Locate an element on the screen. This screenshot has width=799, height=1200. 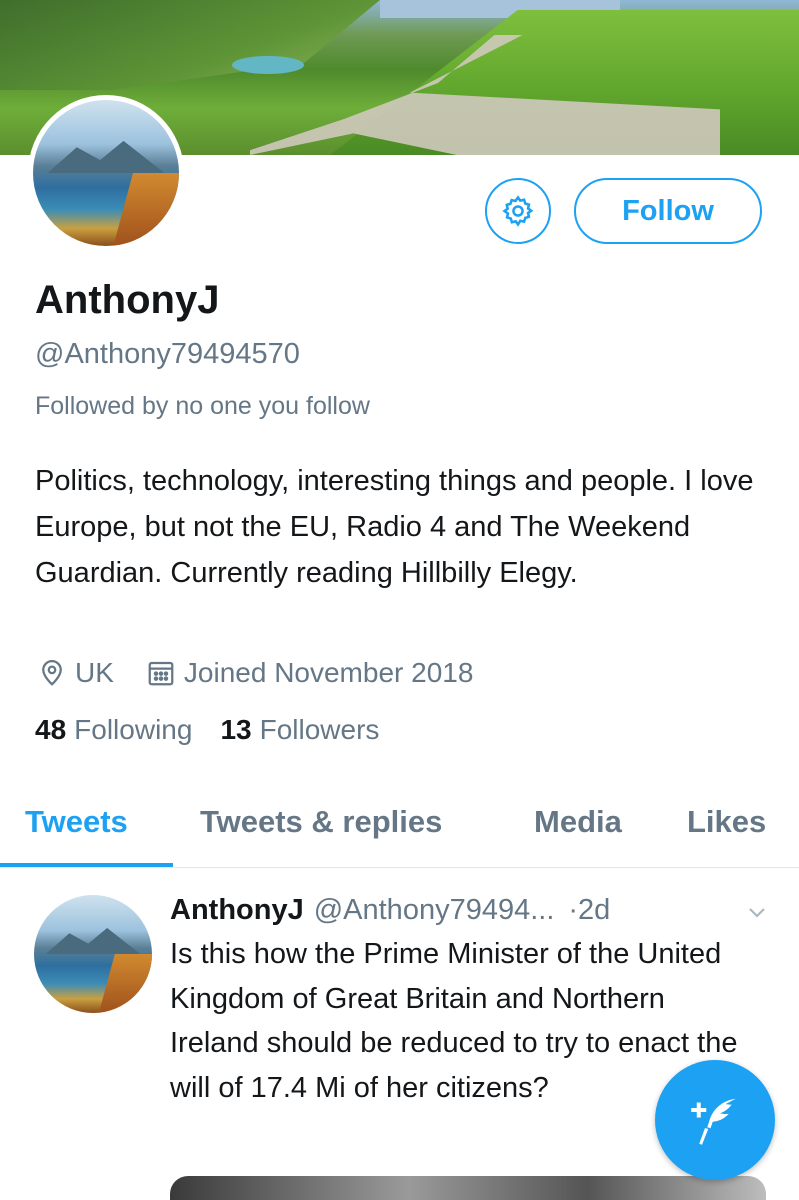
profile-avatar is located at coordinates (106, 173).